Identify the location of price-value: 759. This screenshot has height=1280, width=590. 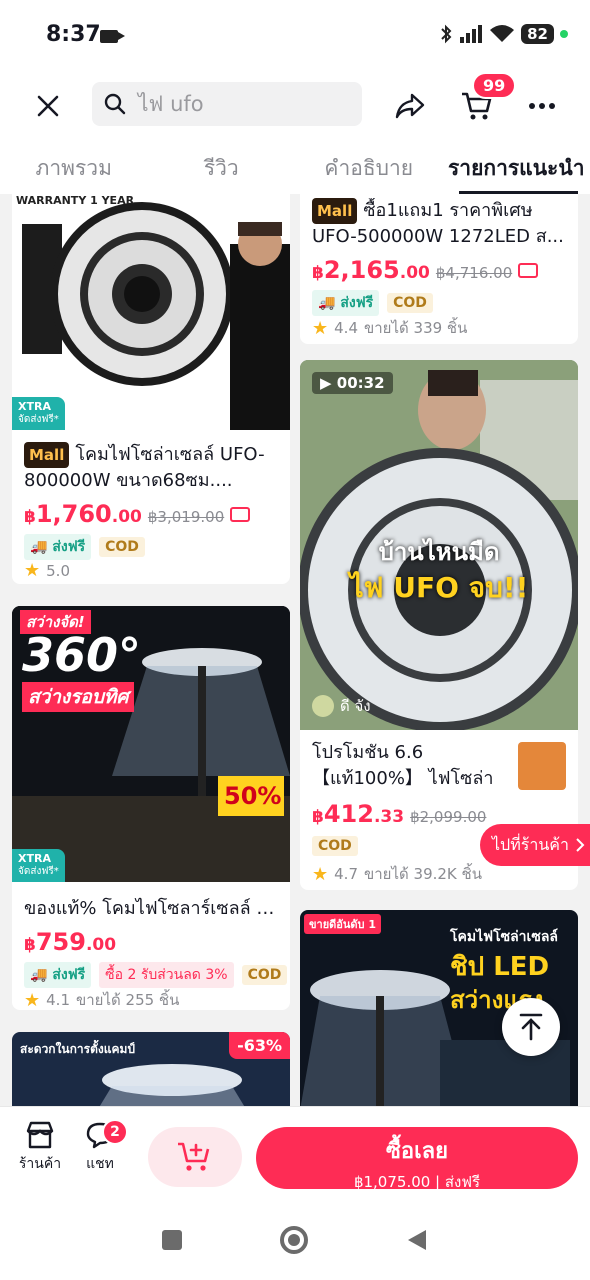
(60, 942).